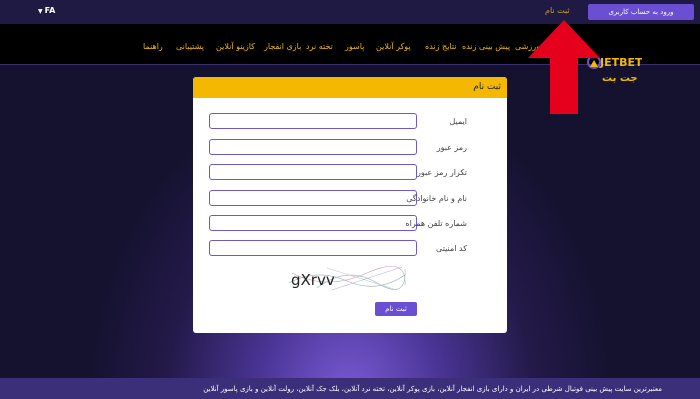 This screenshot has height=399, width=700. Describe the element at coordinates (396, 309) in the screenshot. I see `submit-button: ثبت نام` at that location.